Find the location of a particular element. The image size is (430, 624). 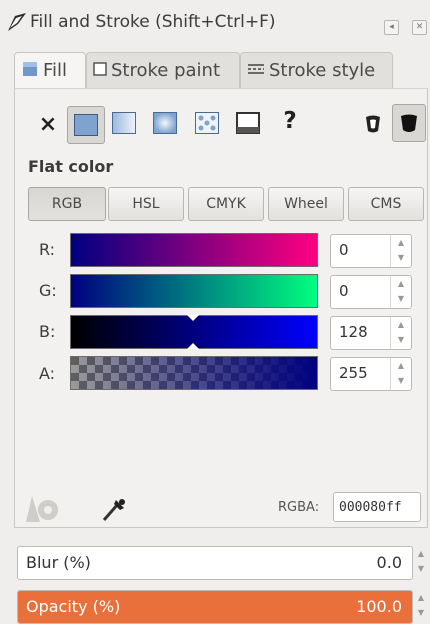

flat-color-icon is located at coordinates (86, 125).